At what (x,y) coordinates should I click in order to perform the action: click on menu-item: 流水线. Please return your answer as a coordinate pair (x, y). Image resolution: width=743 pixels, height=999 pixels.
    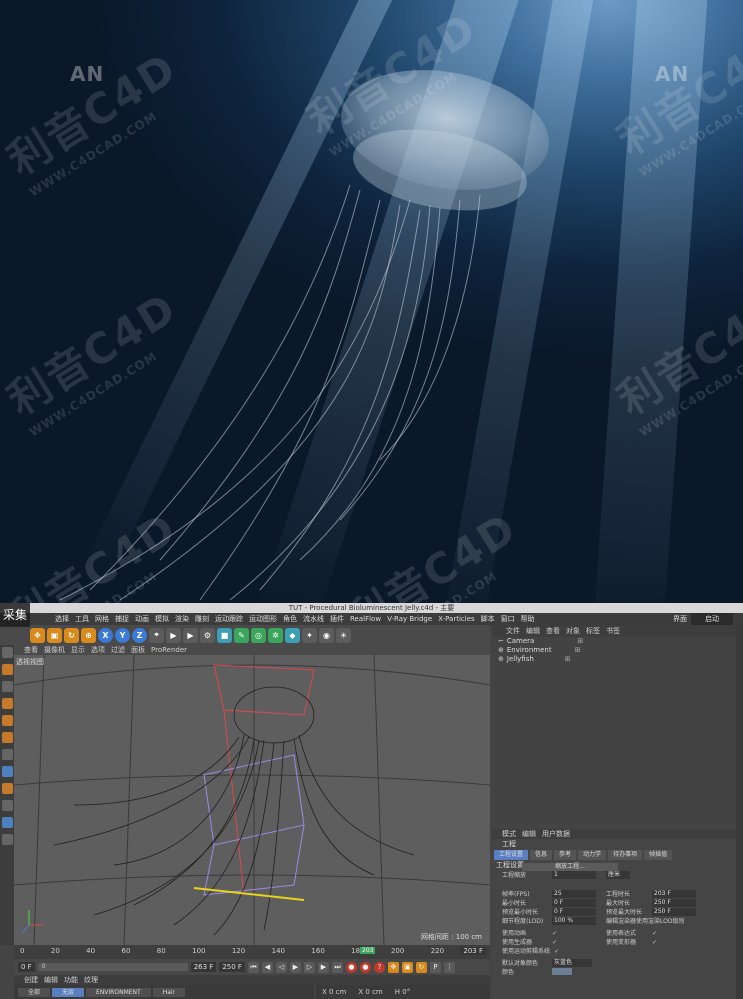
    Looking at the image, I should click on (313, 619).